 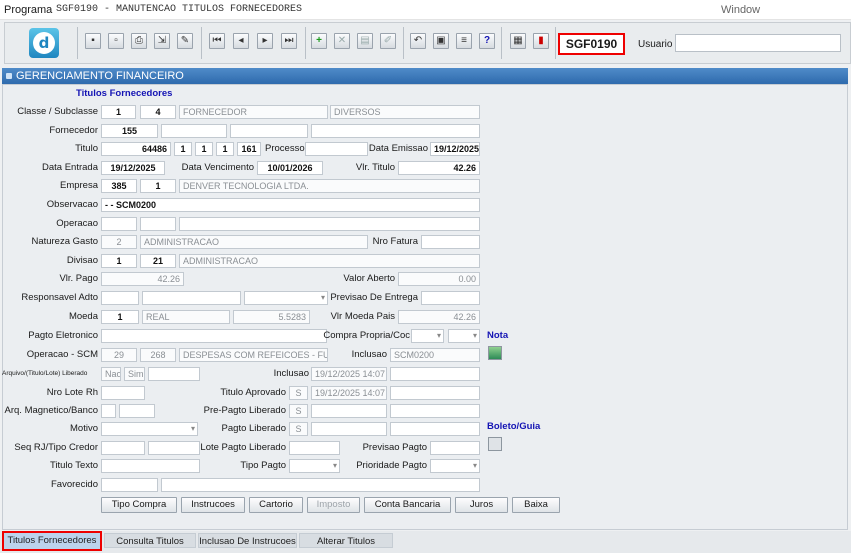 I want to click on fornecedor-cnpj-field, so click(x=194, y=131).